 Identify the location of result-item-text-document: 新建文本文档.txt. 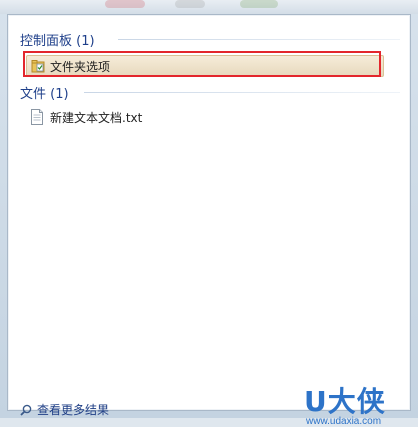
(86, 117).